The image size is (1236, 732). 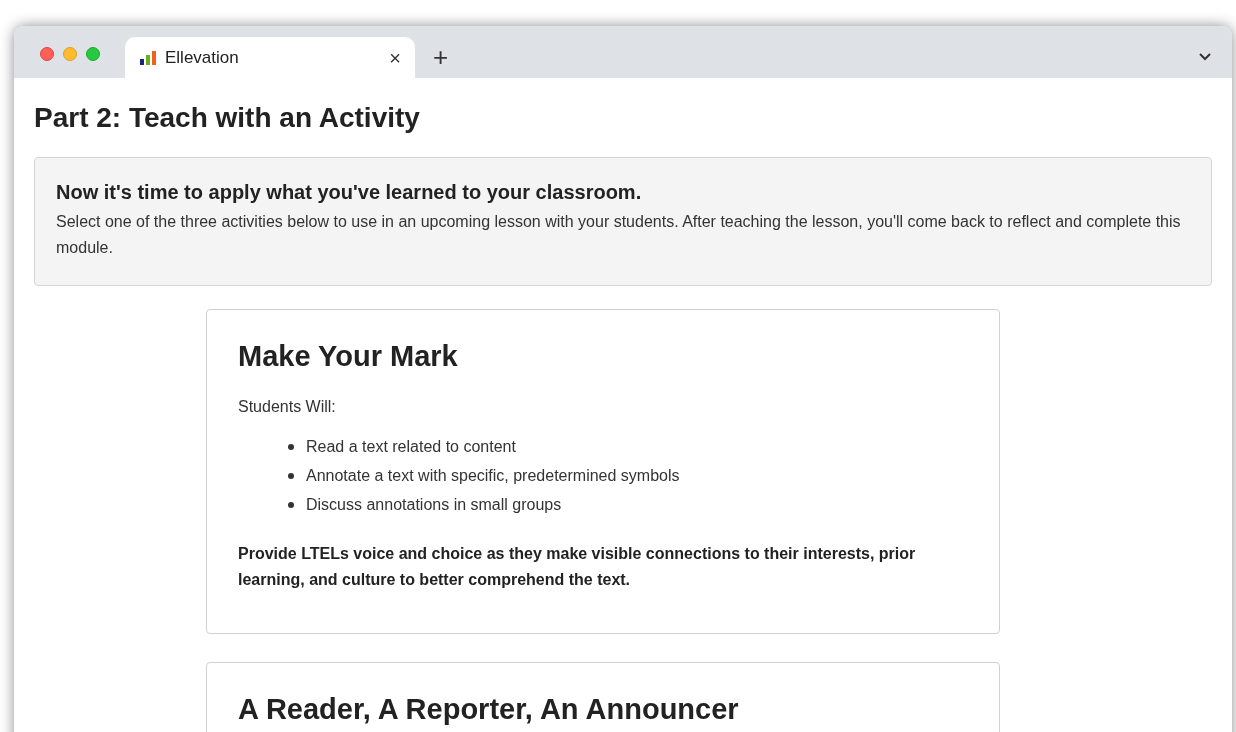 I want to click on activity-summary: Provide LTELs voice and choice as they make visible connections to their interests, prior learning, and culture to better comprehend the text., so click(x=577, y=567).